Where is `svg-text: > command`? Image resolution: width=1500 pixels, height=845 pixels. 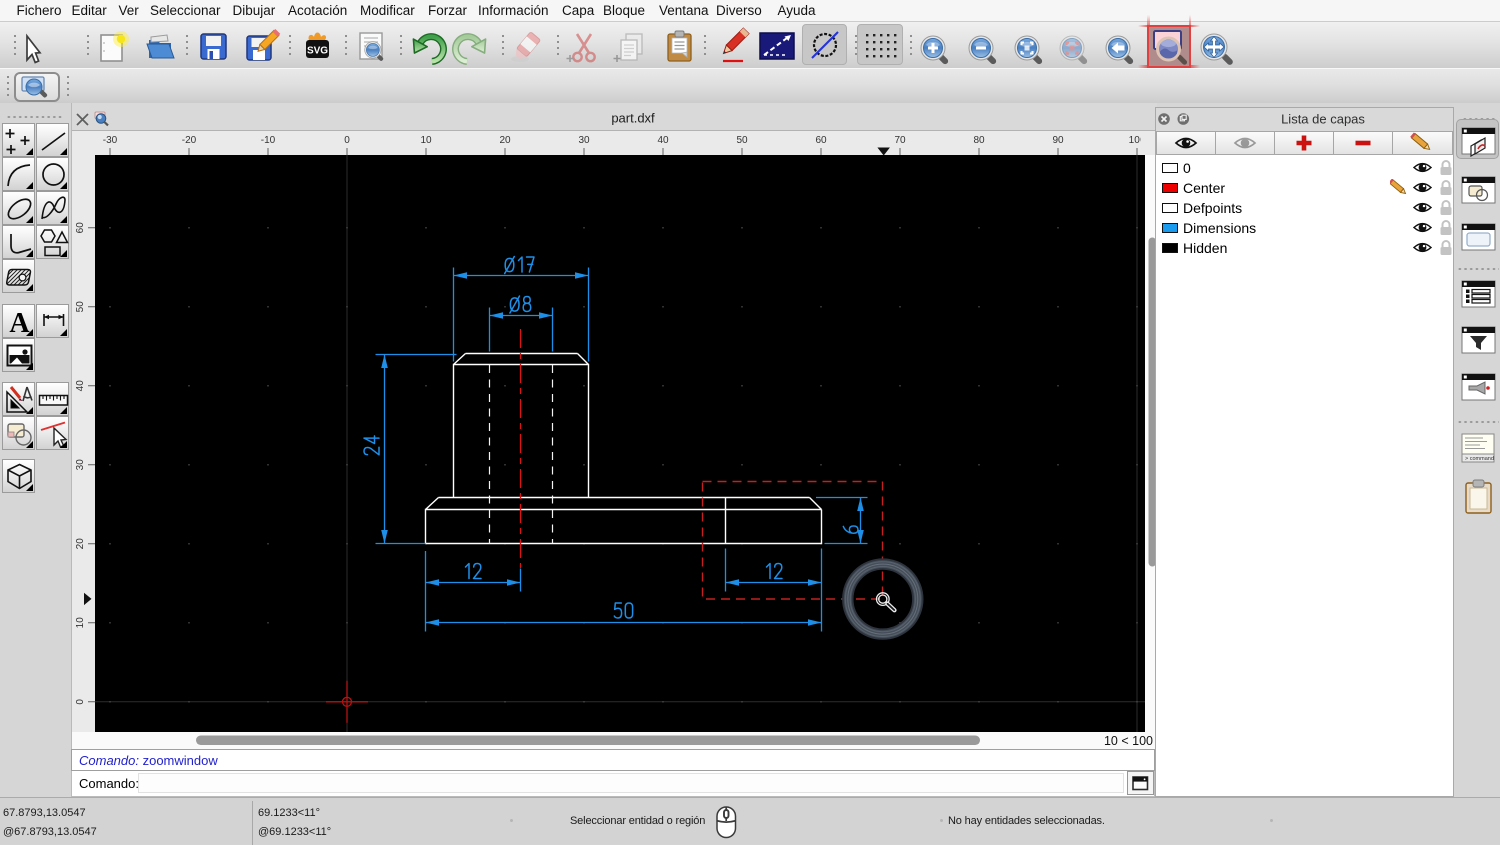 svg-text: > command is located at coordinates (1479, 459).